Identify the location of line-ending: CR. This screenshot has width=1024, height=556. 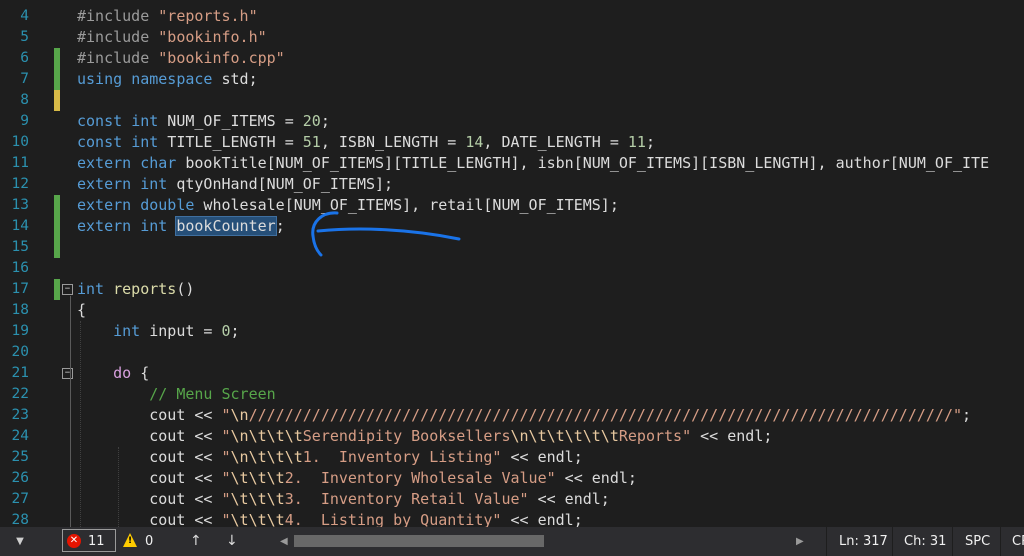
(1018, 541).